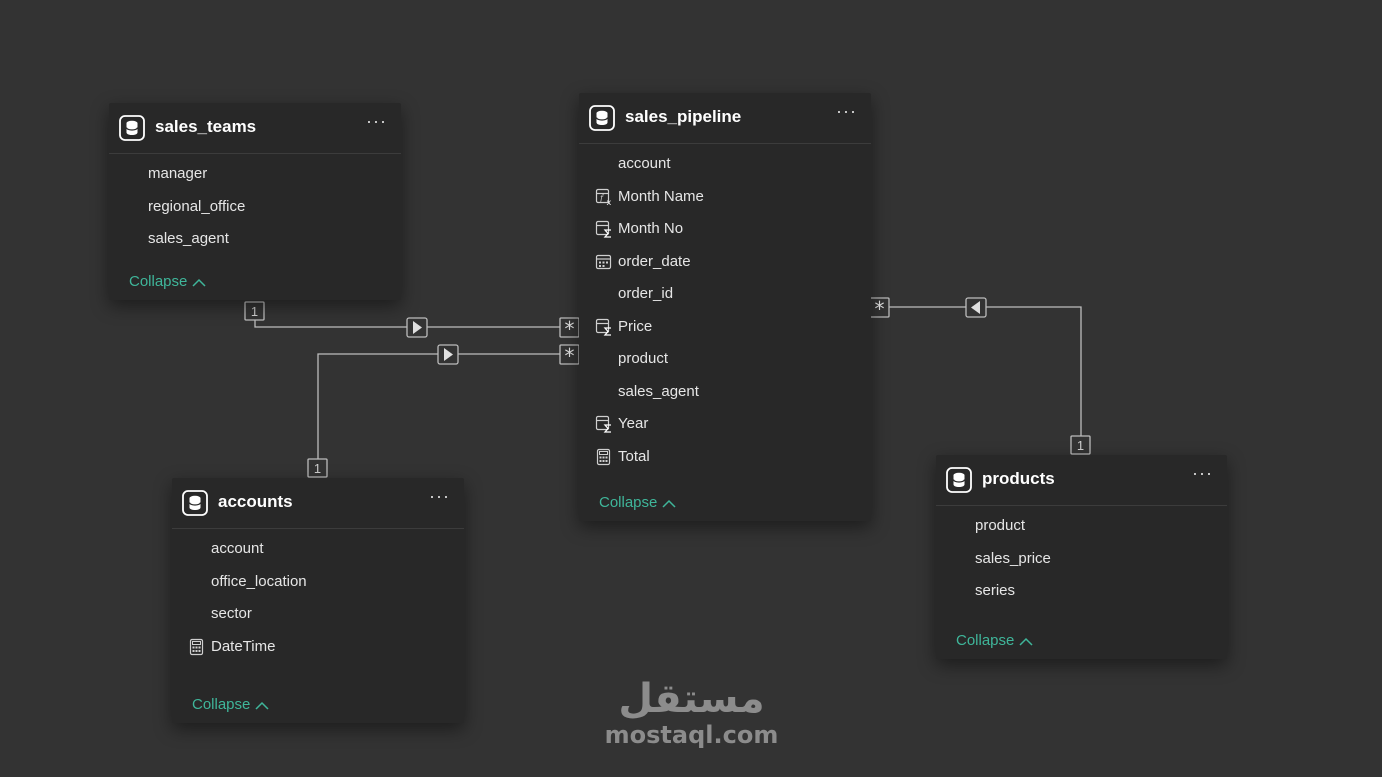  I want to click on svg-text: x, so click(609, 202).